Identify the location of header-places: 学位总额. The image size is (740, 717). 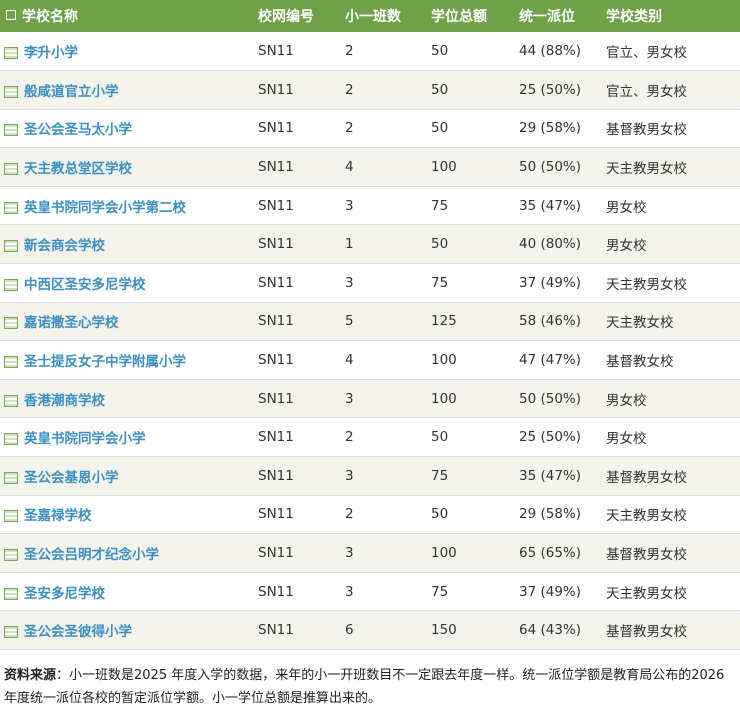
(475, 16).